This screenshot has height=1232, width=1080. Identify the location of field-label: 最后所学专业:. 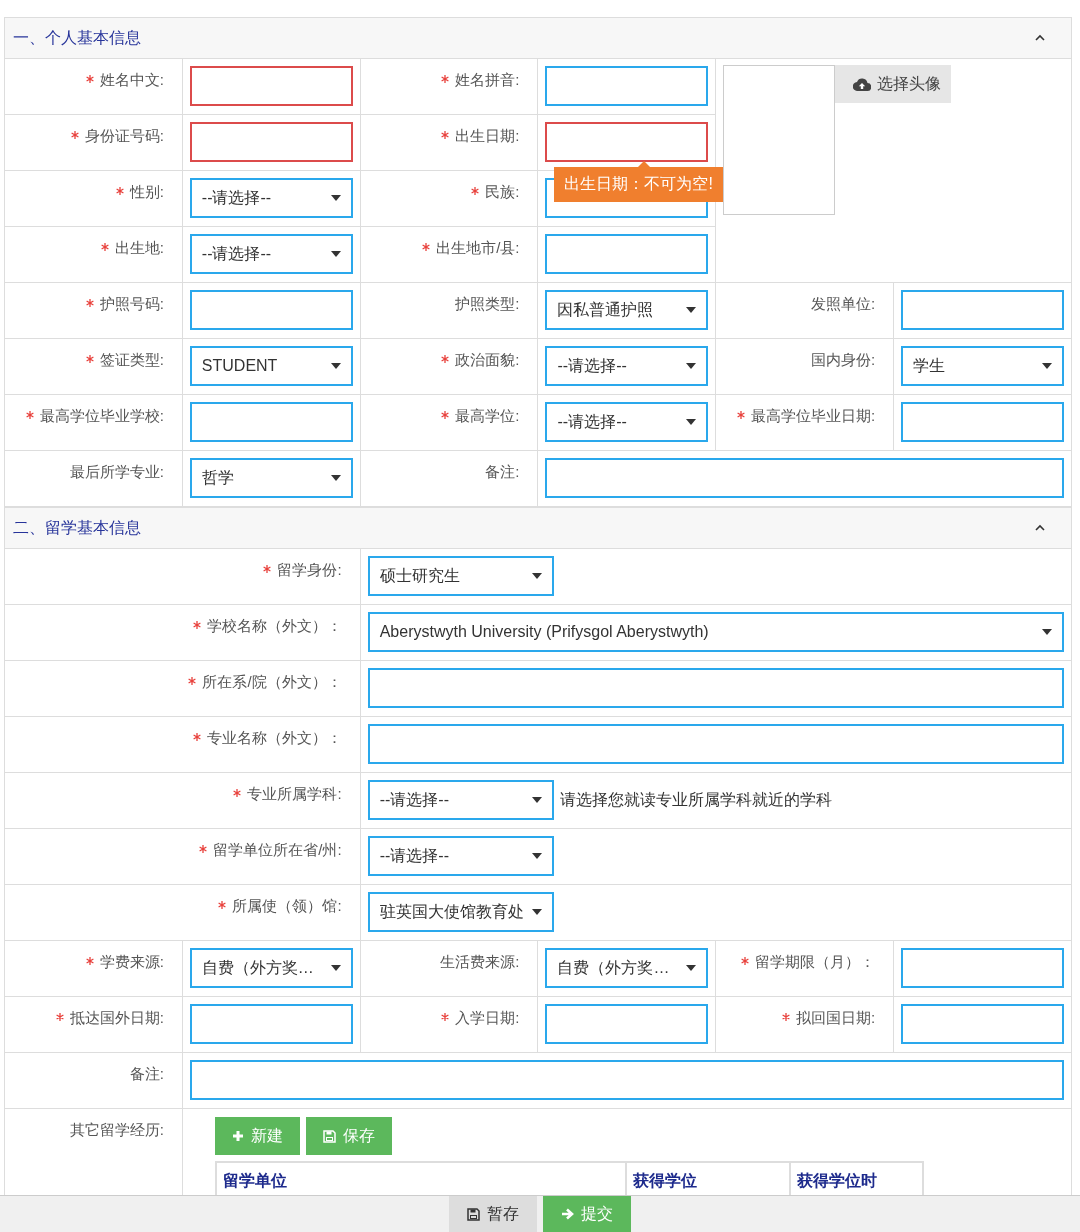
(116, 471).